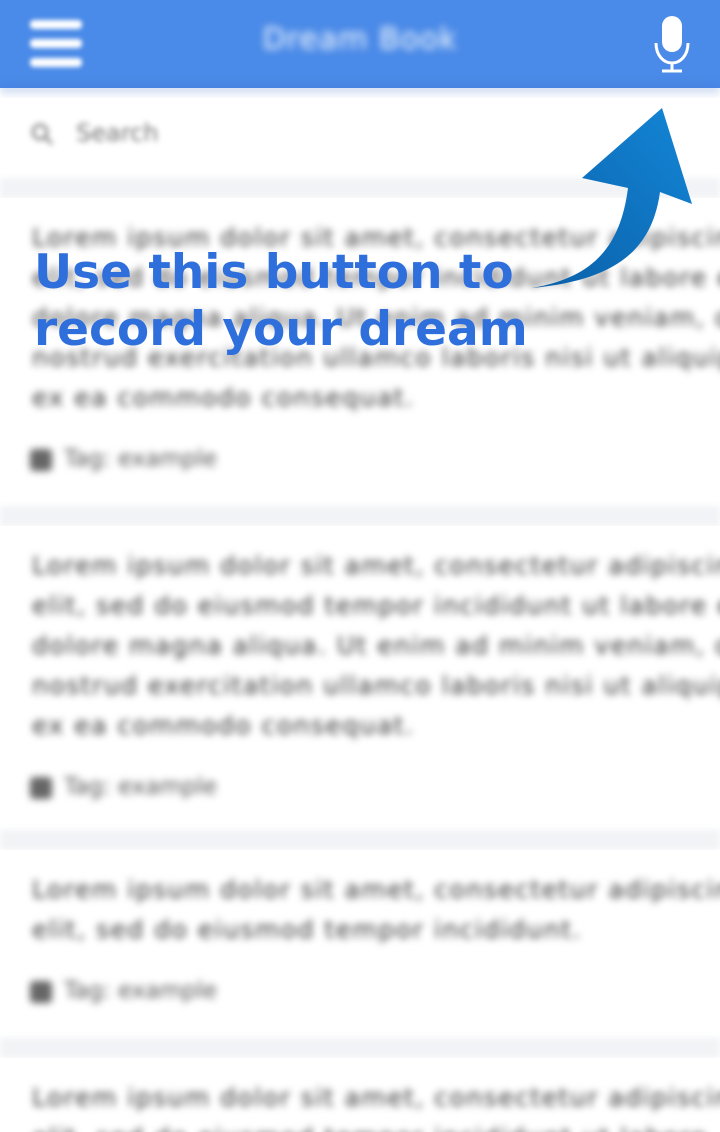 The height and width of the screenshot is (1132, 720). What do you see at coordinates (360, 91) in the screenshot?
I see `app-bar-shadow` at bounding box center [360, 91].